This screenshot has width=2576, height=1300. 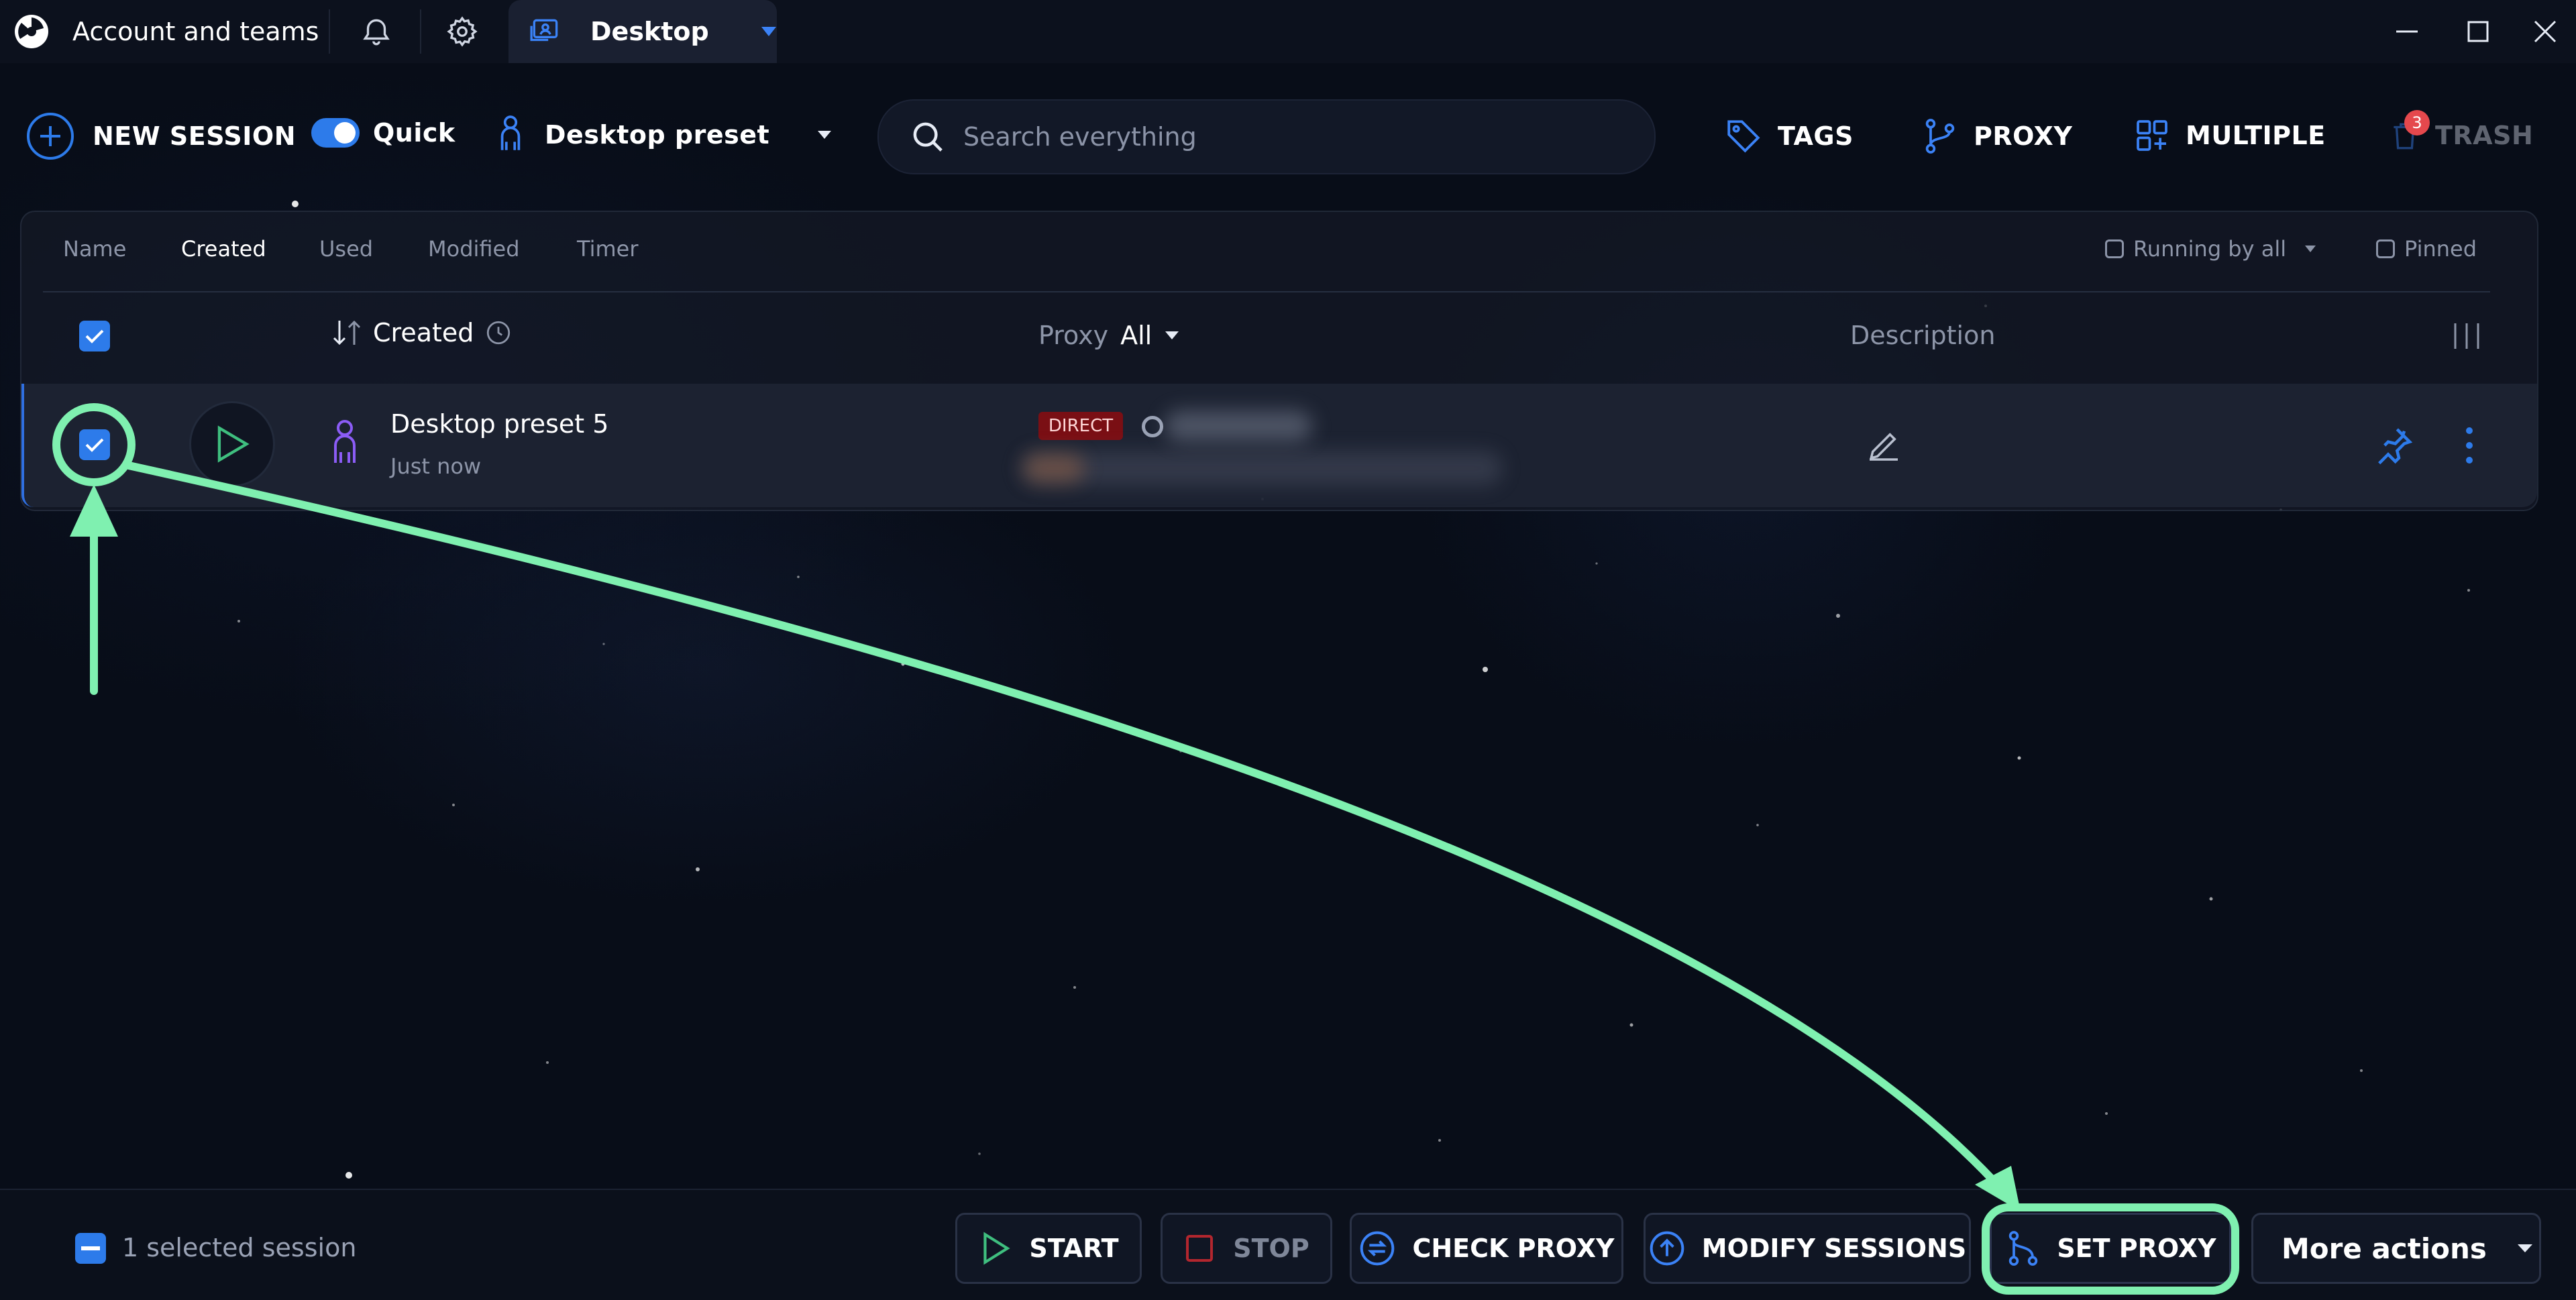 I want to click on highlight-box, so click(x=2110, y=1249).